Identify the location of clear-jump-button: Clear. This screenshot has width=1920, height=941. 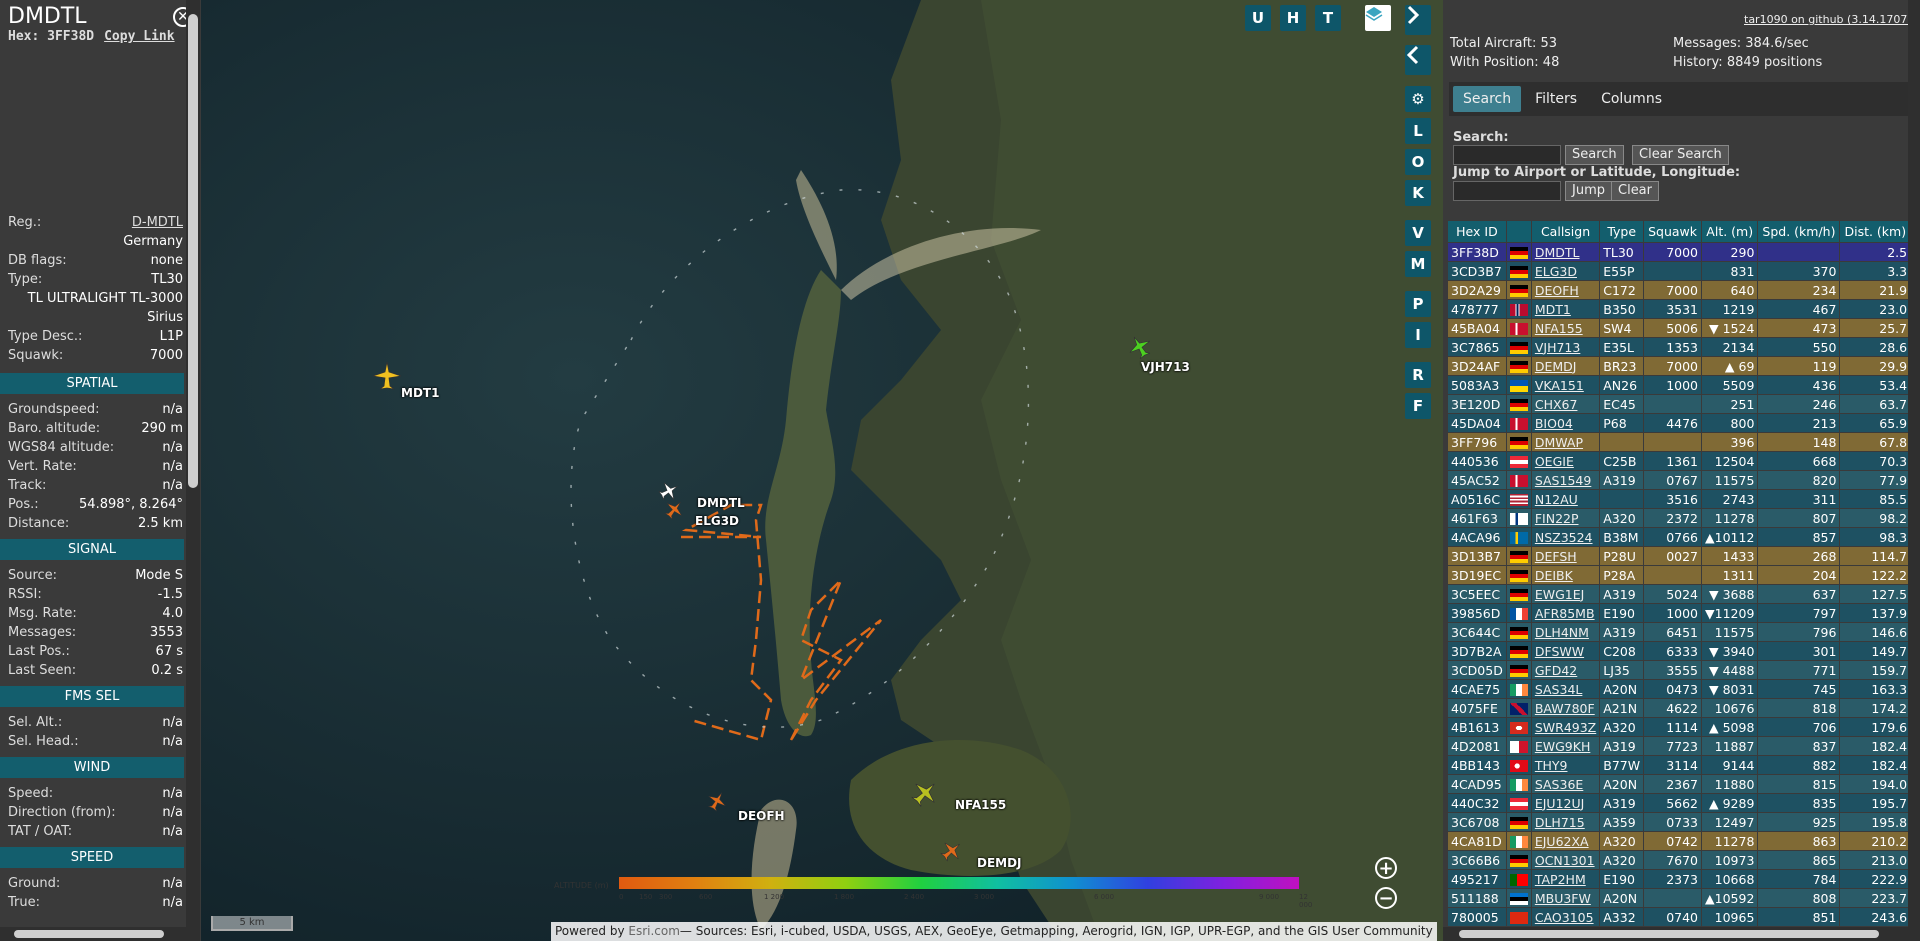
(1635, 191).